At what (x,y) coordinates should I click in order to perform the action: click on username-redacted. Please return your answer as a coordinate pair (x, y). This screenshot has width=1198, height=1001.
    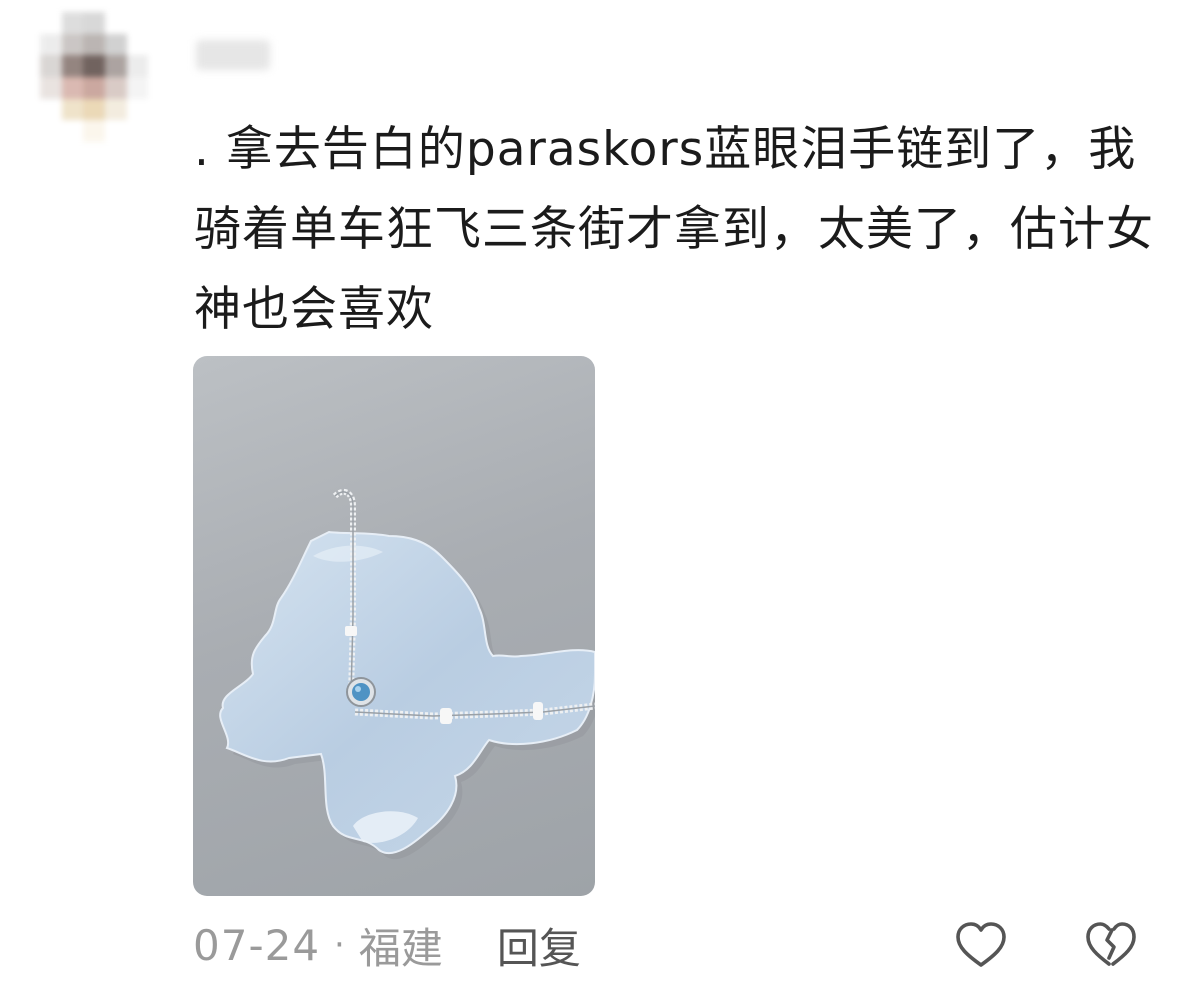
    Looking at the image, I should click on (233, 55).